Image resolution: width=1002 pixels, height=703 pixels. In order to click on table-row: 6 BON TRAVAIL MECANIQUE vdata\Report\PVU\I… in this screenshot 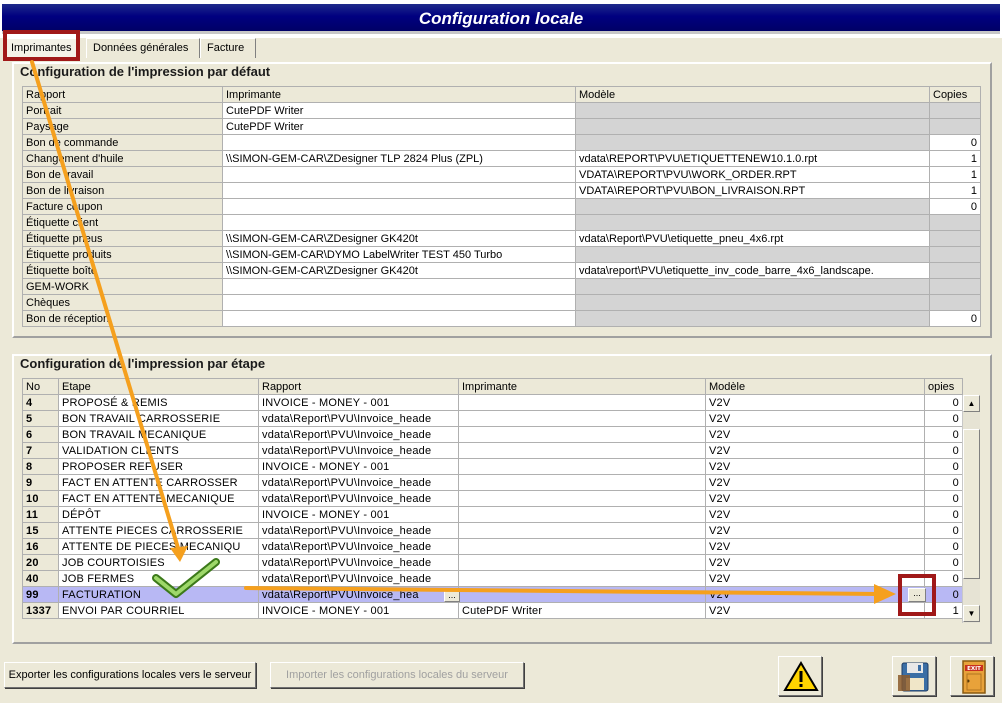, I will do `click(492, 434)`.